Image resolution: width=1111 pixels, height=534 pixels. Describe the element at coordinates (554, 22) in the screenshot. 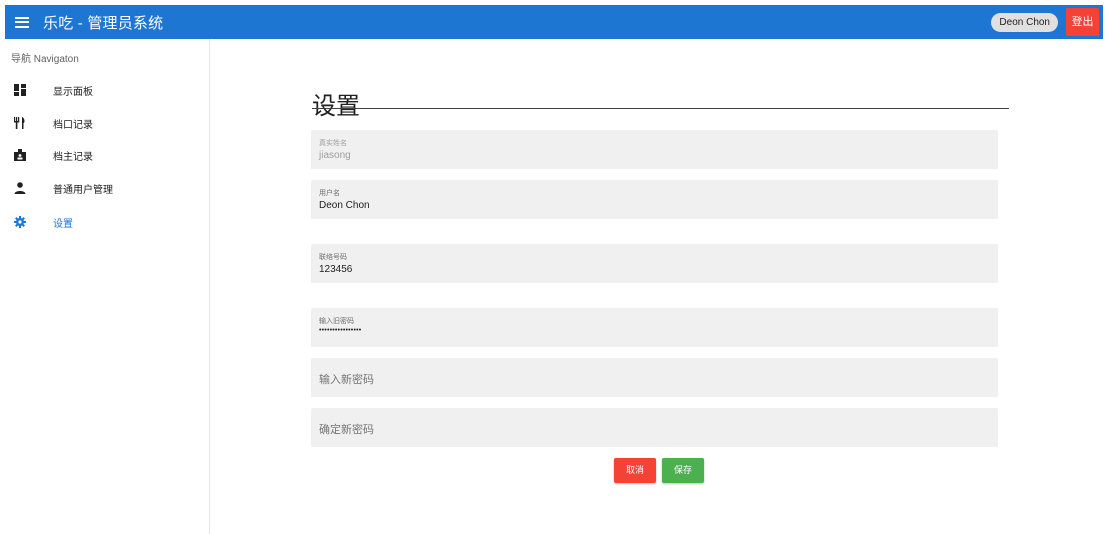

I see `app-bar: 乐吃 - 管理员系统 Deon Chon 登出` at that location.